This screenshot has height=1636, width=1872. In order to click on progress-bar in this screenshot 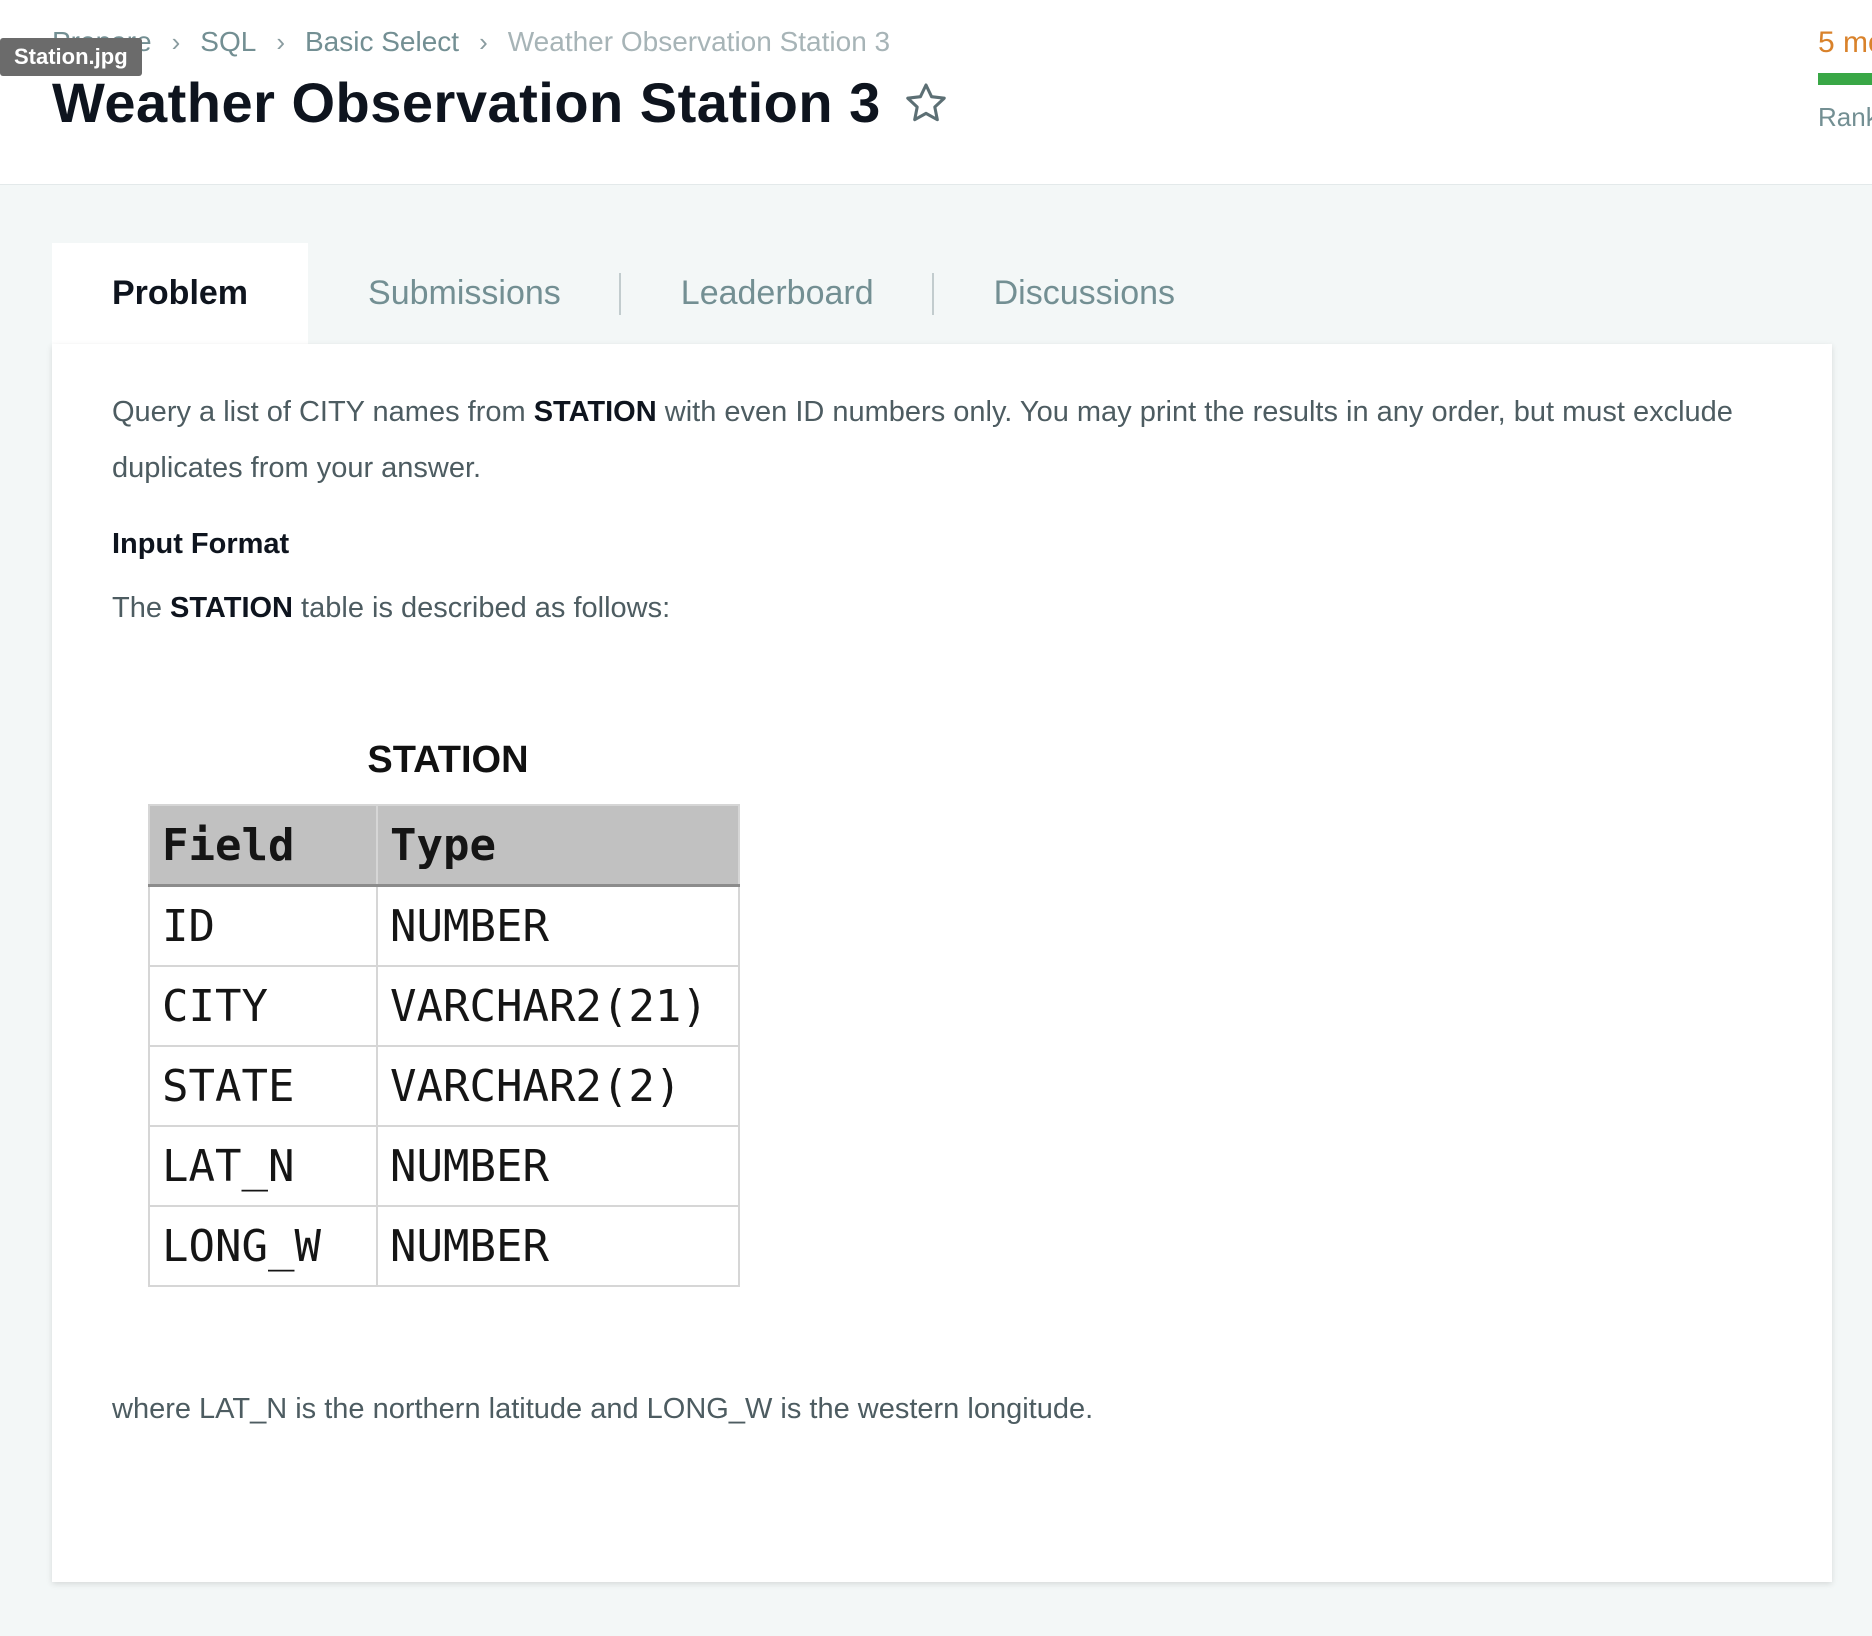, I will do `click(1845, 79)`.